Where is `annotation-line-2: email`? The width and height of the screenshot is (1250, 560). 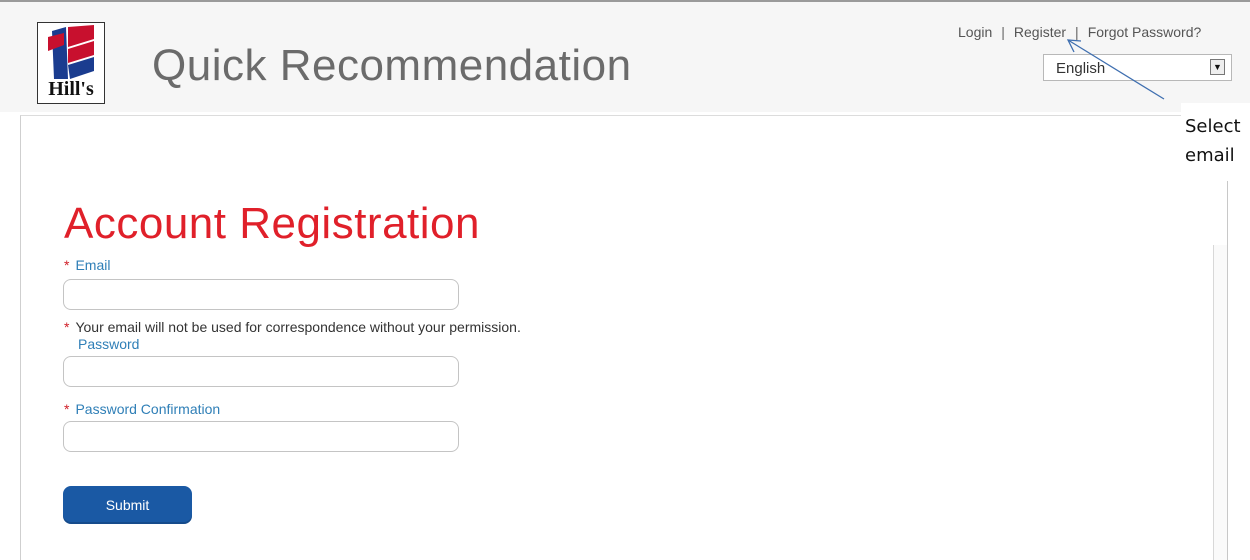 annotation-line-2: email is located at coordinates (1210, 155).